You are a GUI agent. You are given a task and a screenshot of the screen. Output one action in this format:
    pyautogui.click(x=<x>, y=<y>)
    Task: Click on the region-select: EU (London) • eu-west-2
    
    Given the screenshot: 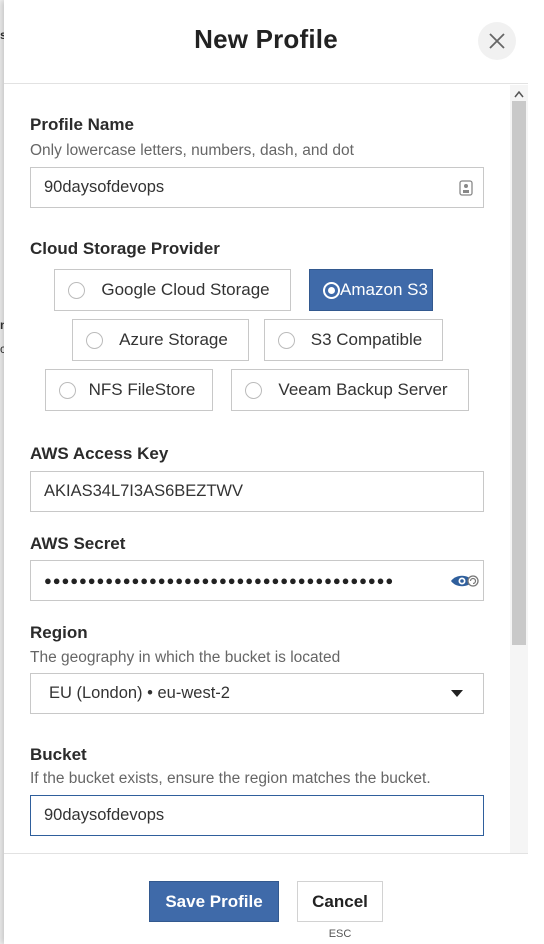 What is the action you would take?
    pyautogui.click(x=257, y=693)
    